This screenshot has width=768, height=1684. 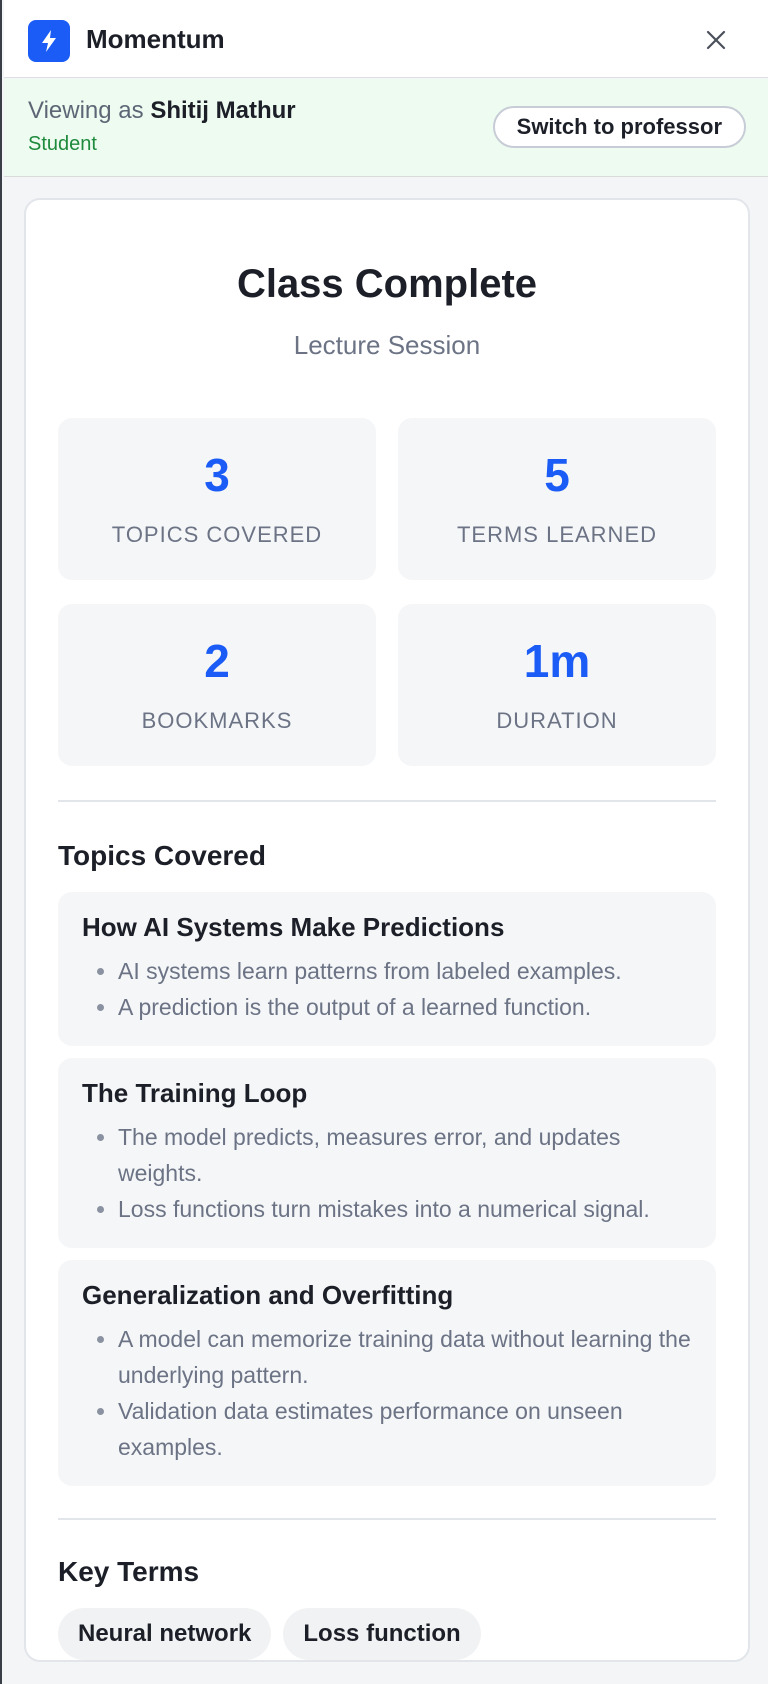 I want to click on stat-duration: 1m DURATION, so click(x=557, y=685).